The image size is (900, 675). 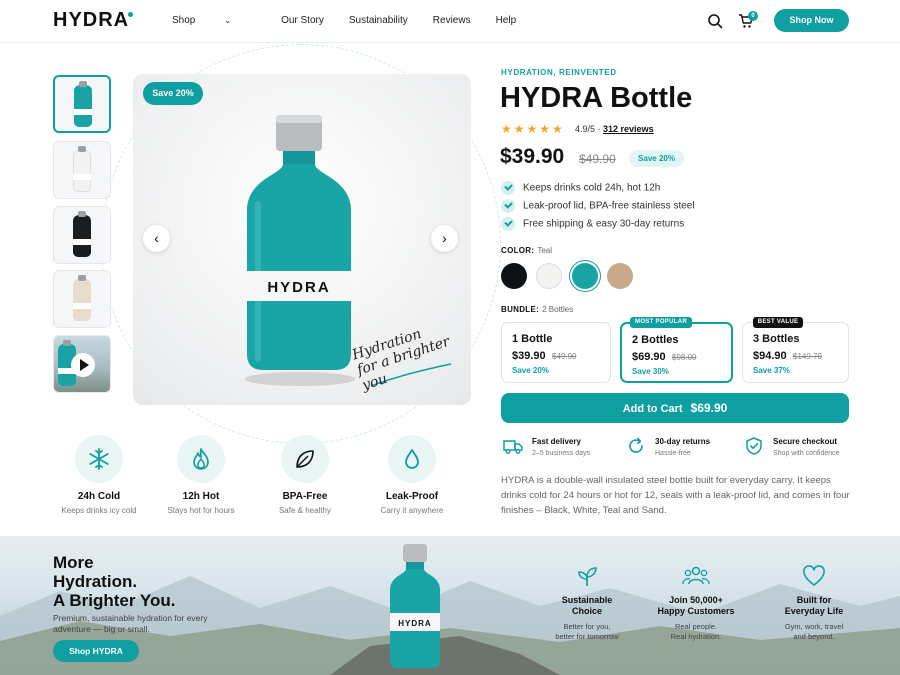 I want to click on trust-sub: Hassle-free, so click(x=673, y=453).